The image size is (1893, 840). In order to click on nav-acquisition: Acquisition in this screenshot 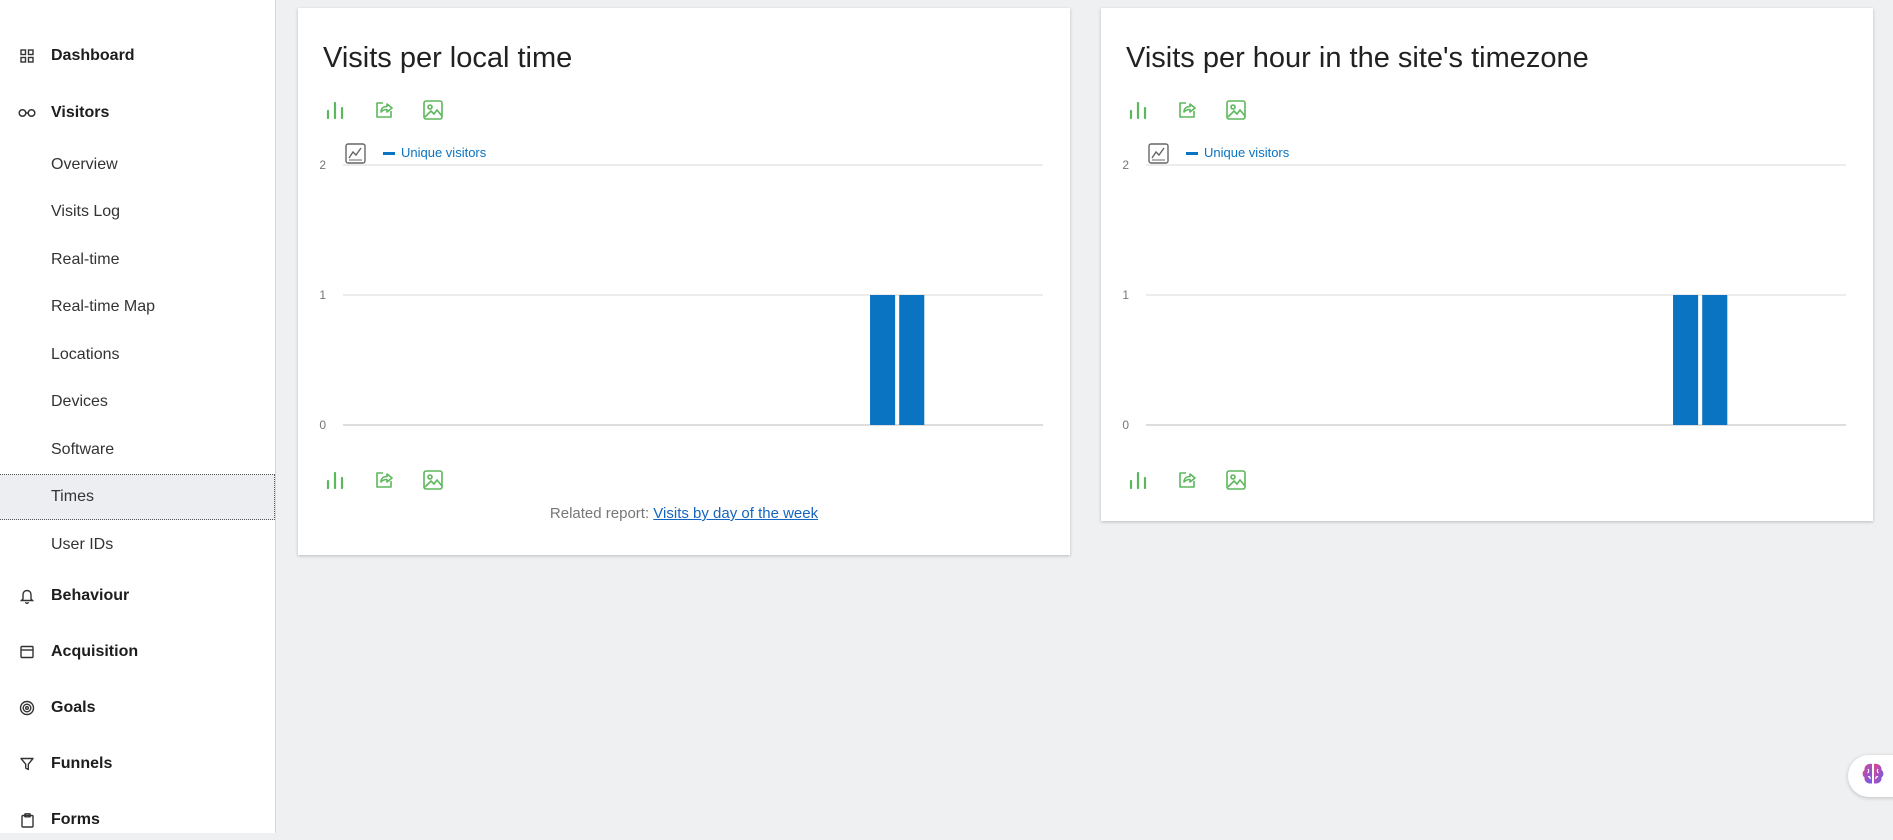, I will do `click(137, 652)`.